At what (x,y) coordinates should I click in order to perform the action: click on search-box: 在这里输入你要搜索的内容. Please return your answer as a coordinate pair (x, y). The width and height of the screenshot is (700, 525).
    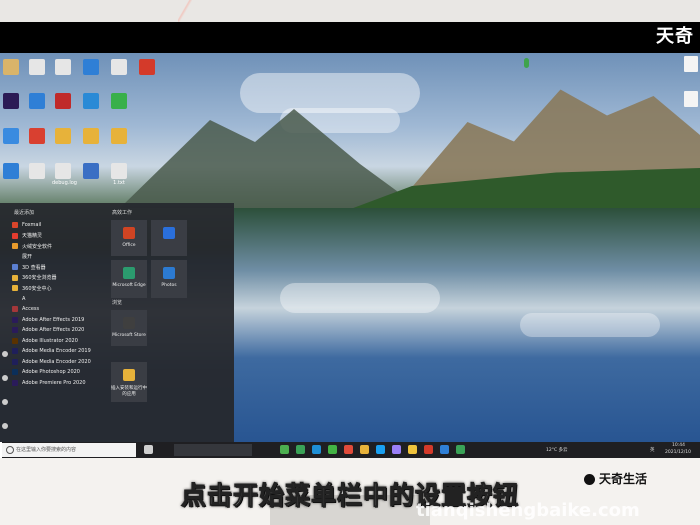
    Looking at the image, I should click on (69, 450).